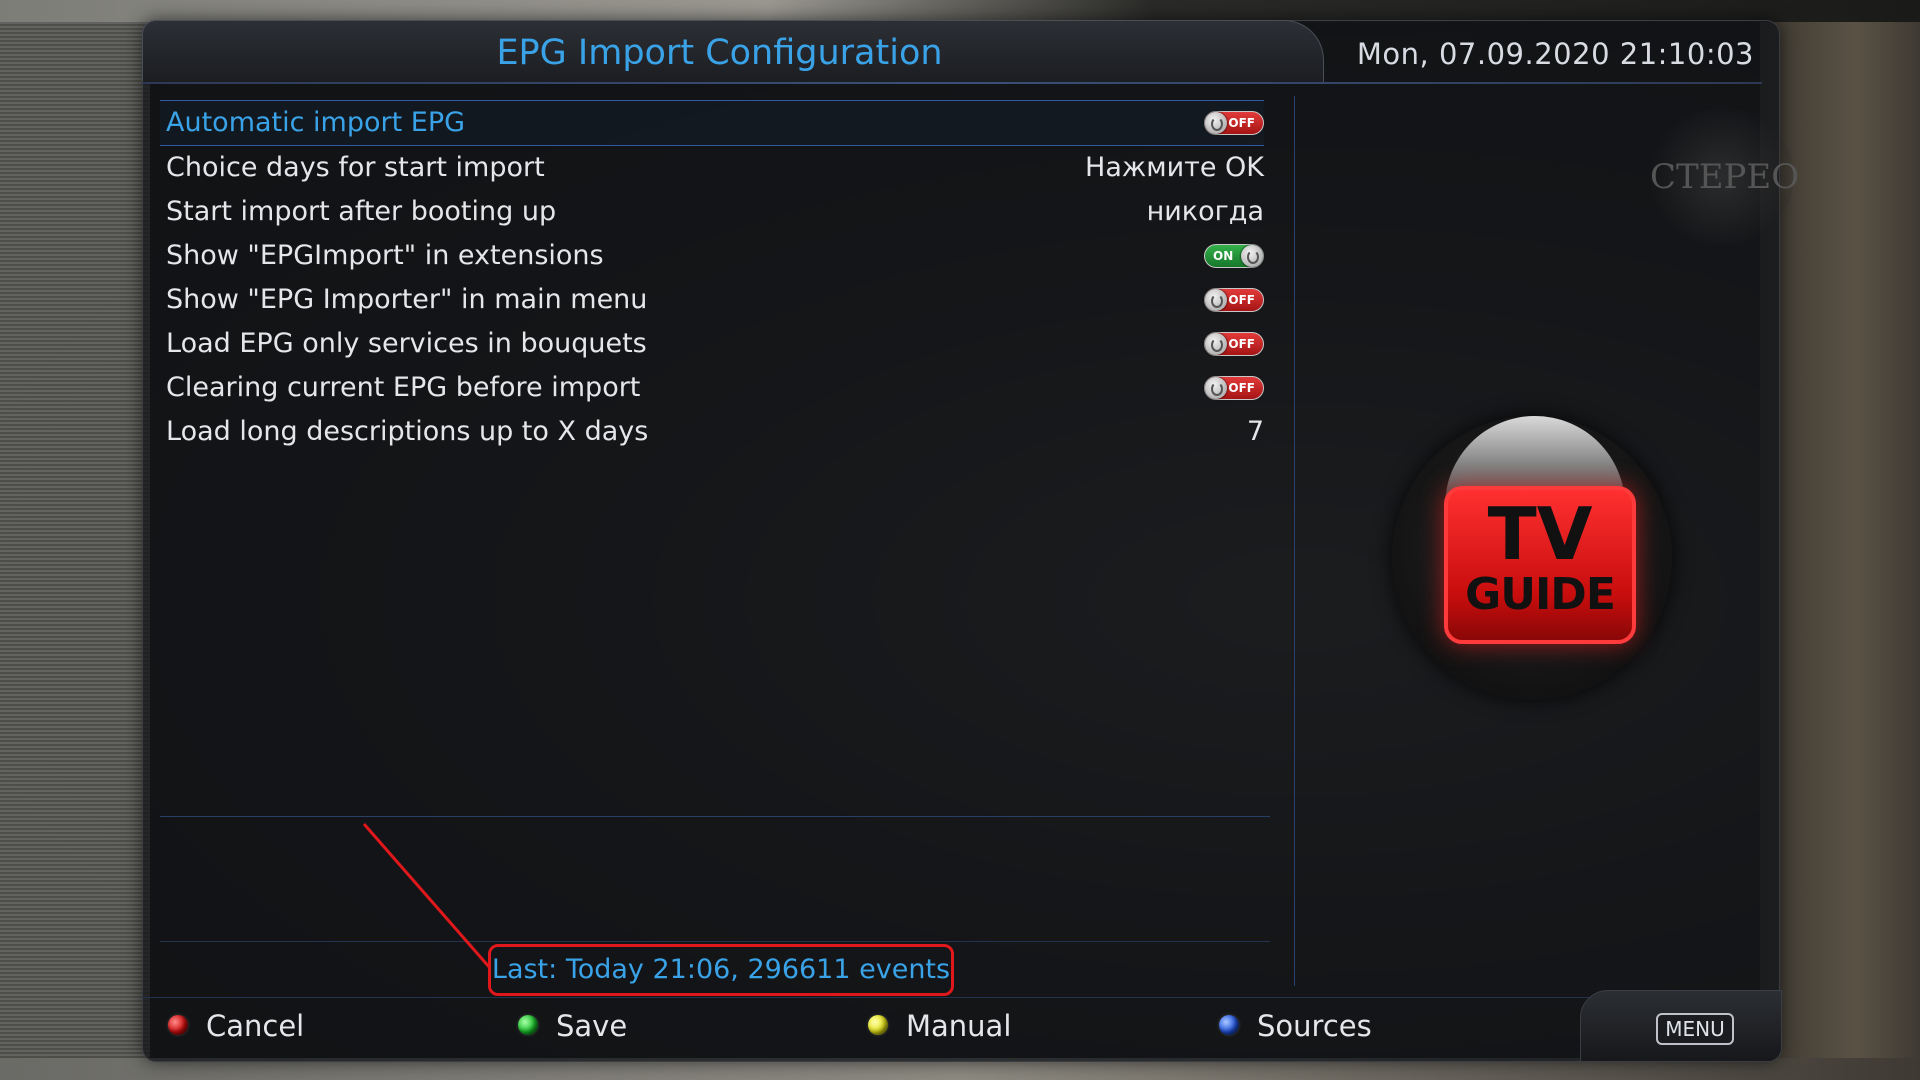 This screenshot has height=1080, width=1920. I want to click on manual-button: Manual, so click(939, 1026).